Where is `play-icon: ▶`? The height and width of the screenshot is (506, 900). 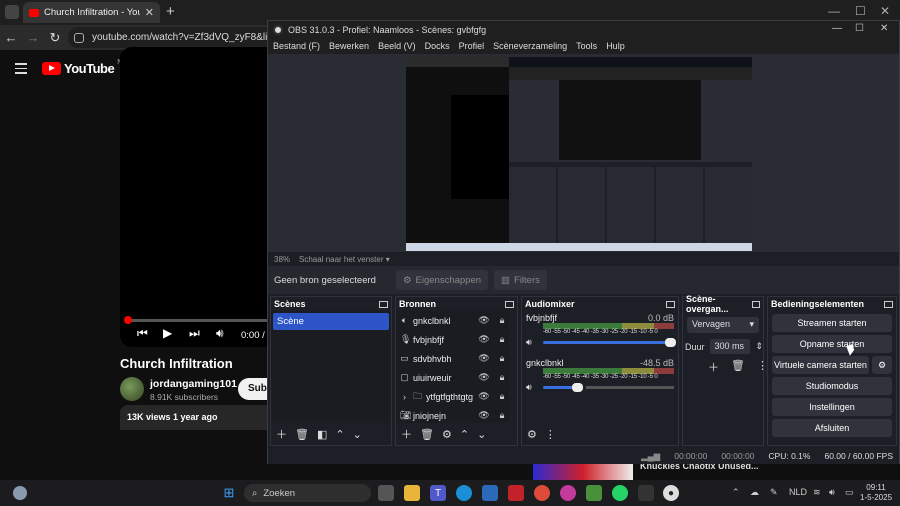 play-icon: ▶ is located at coordinates (167, 333).